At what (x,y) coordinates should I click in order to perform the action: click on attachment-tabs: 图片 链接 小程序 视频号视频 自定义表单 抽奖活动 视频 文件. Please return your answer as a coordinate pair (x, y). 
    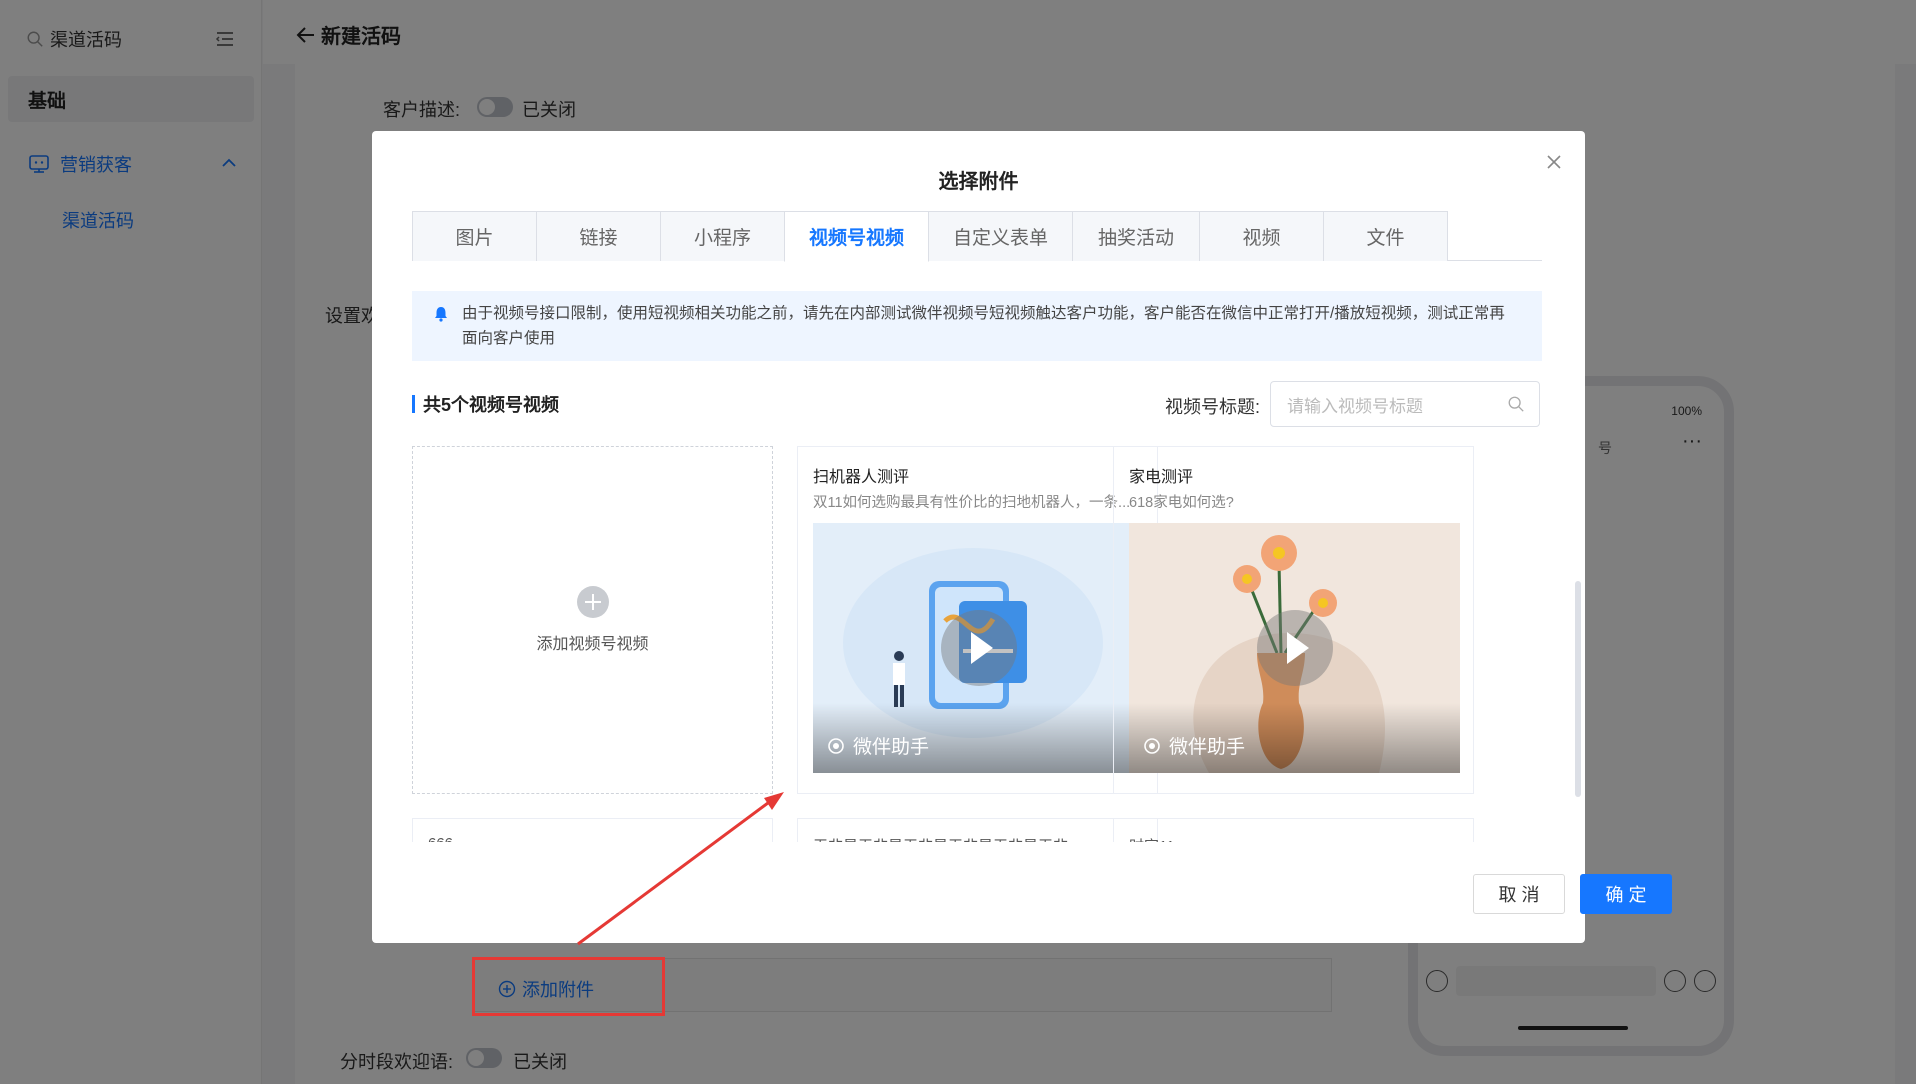
    Looking at the image, I should click on (977, 236).